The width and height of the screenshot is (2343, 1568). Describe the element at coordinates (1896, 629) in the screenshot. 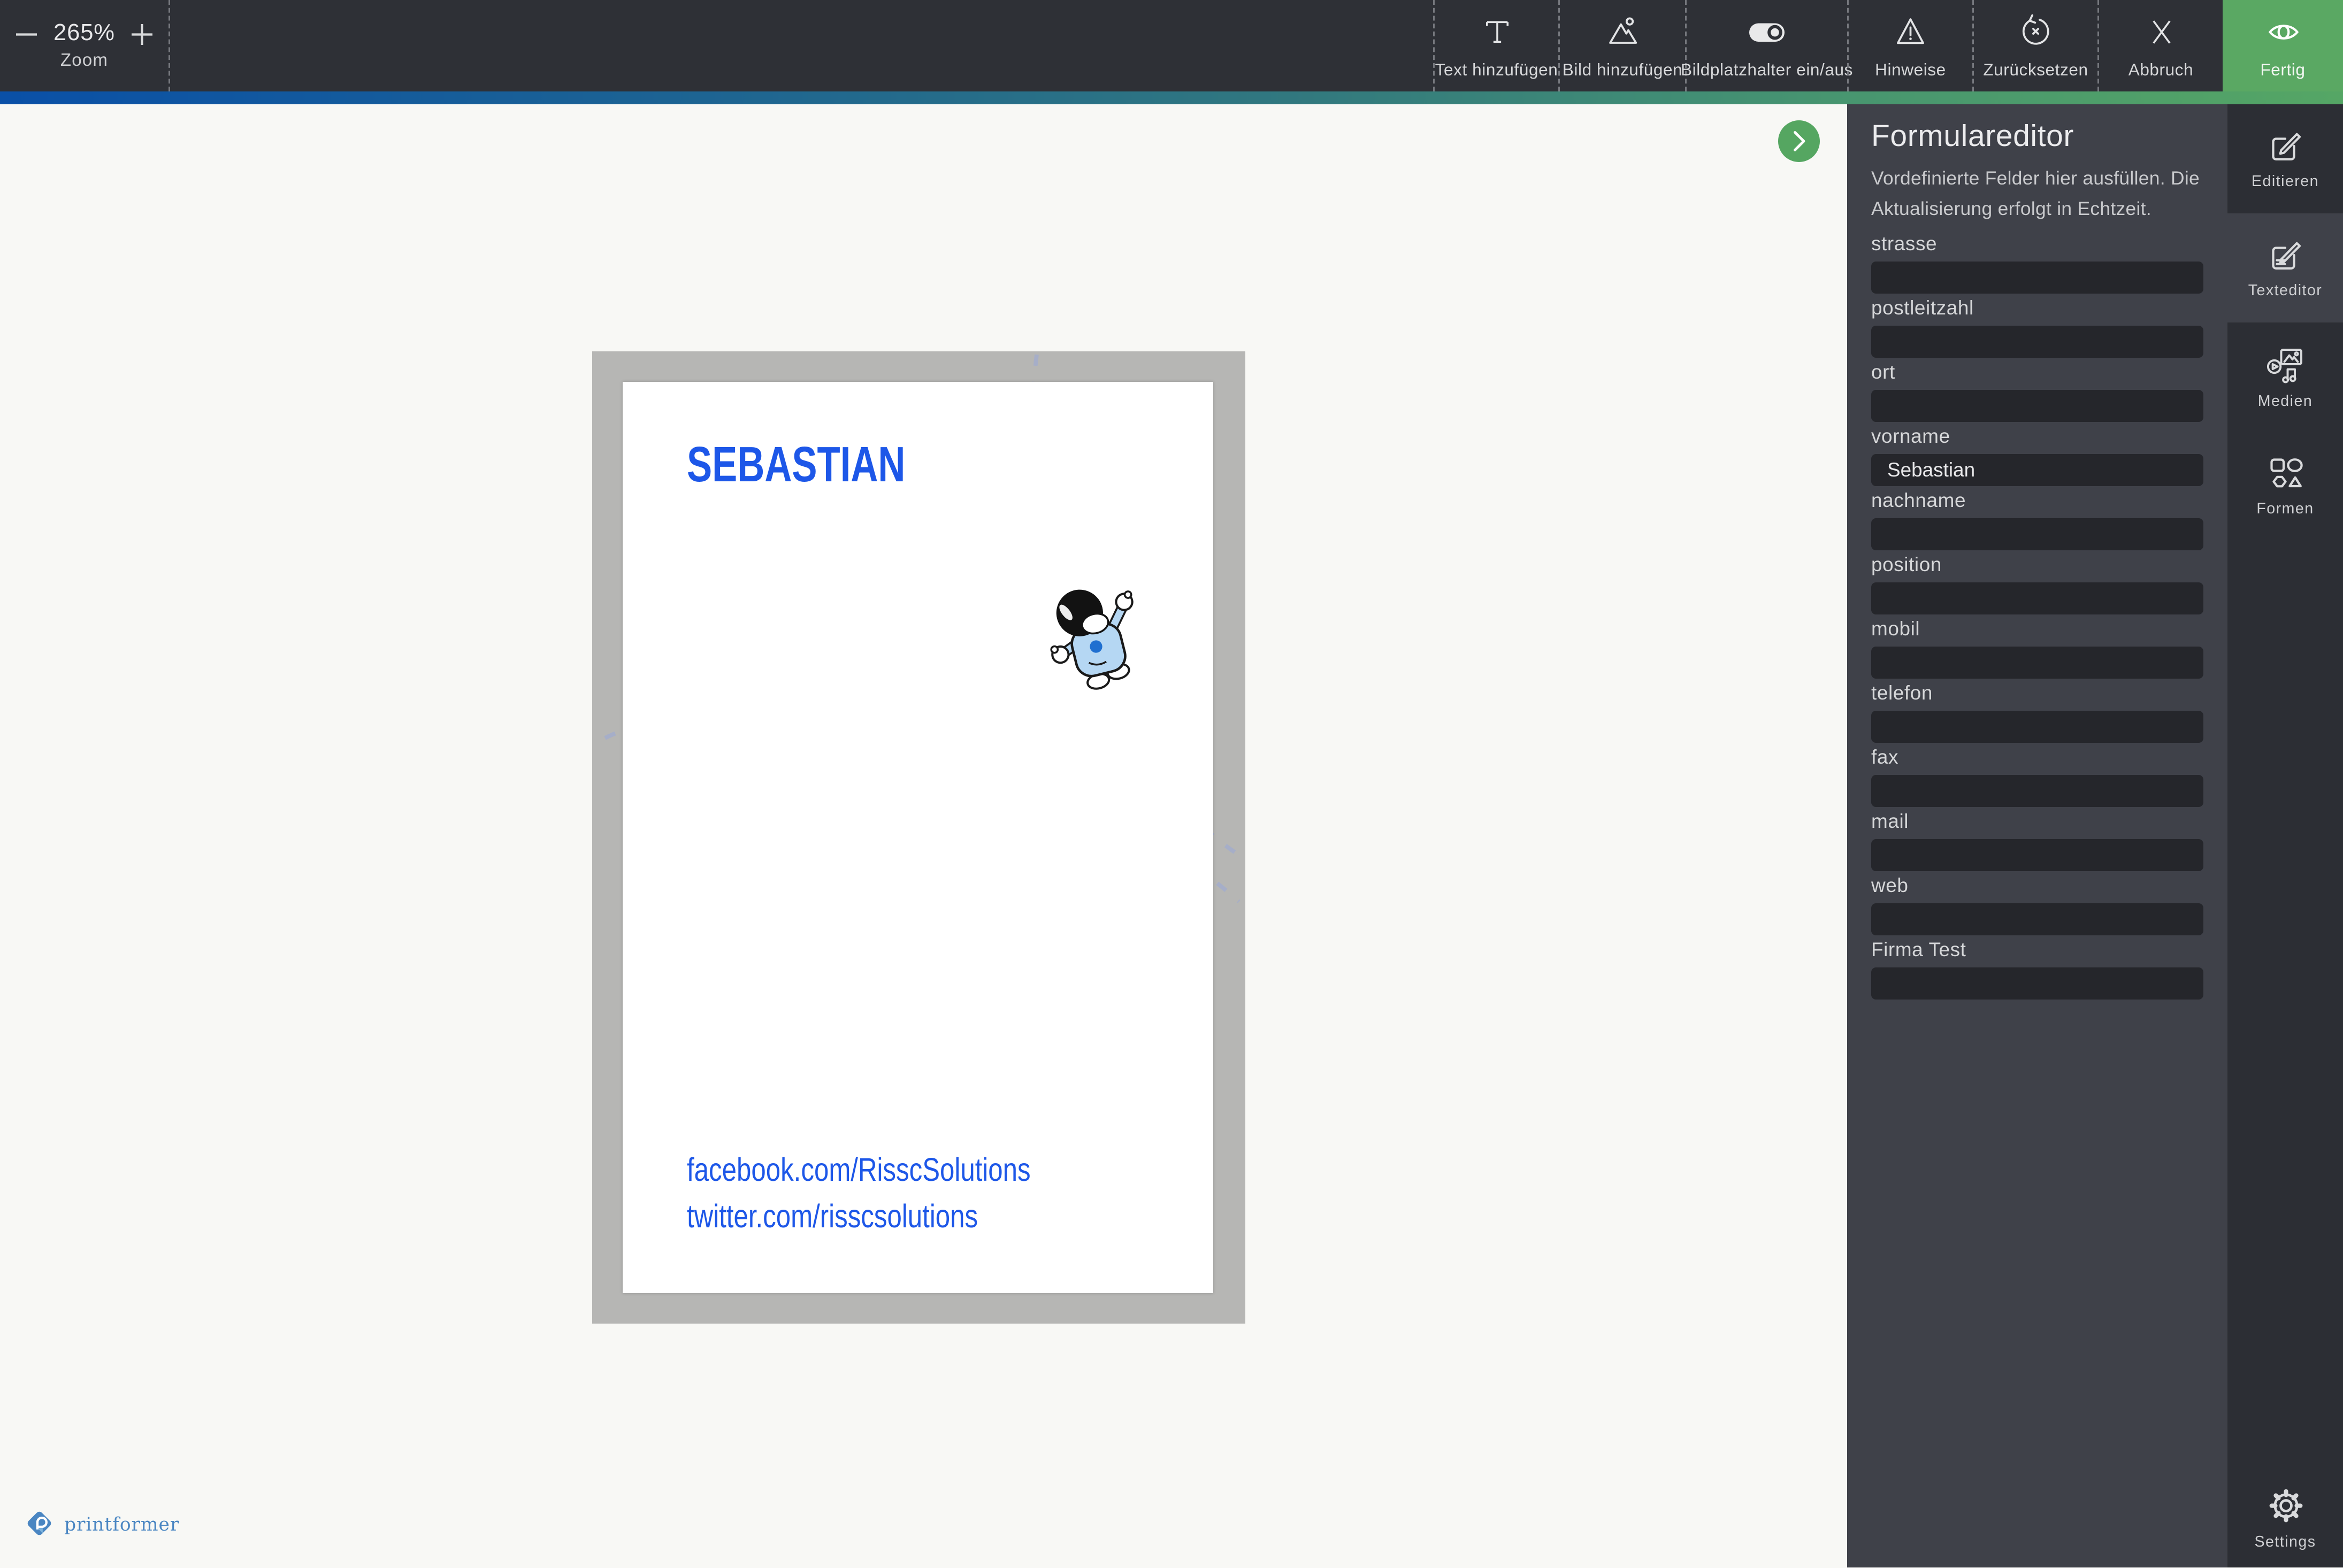

I see `field-label-mobil: mobil` at that location.